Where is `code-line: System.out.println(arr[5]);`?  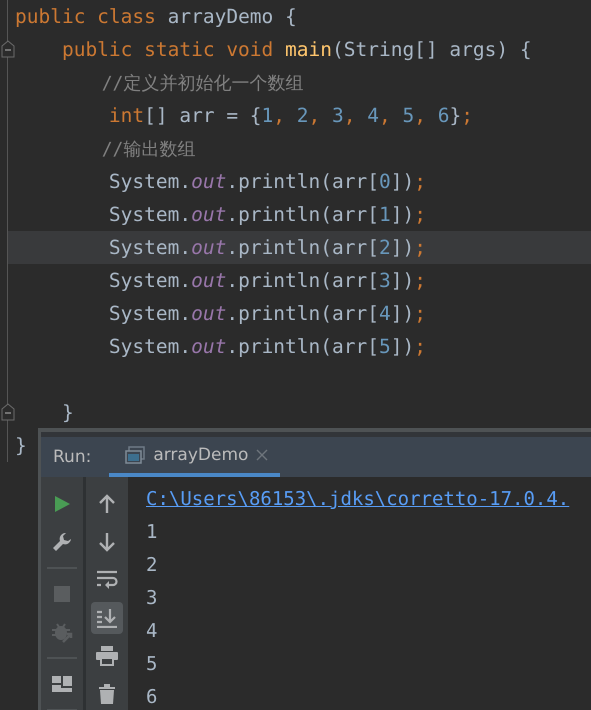 code-line: System.out.println(arr[5]); is located at coordinates (267, 347).